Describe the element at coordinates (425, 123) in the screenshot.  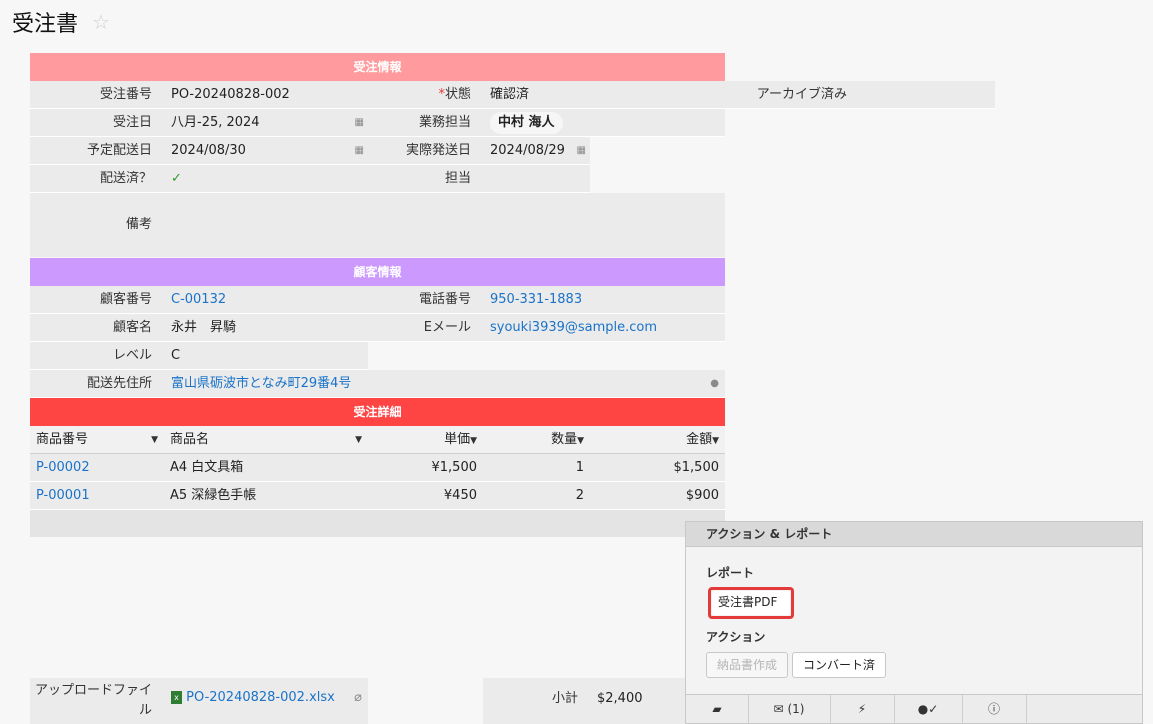
I see `staff-label: 業務担当` at that location.